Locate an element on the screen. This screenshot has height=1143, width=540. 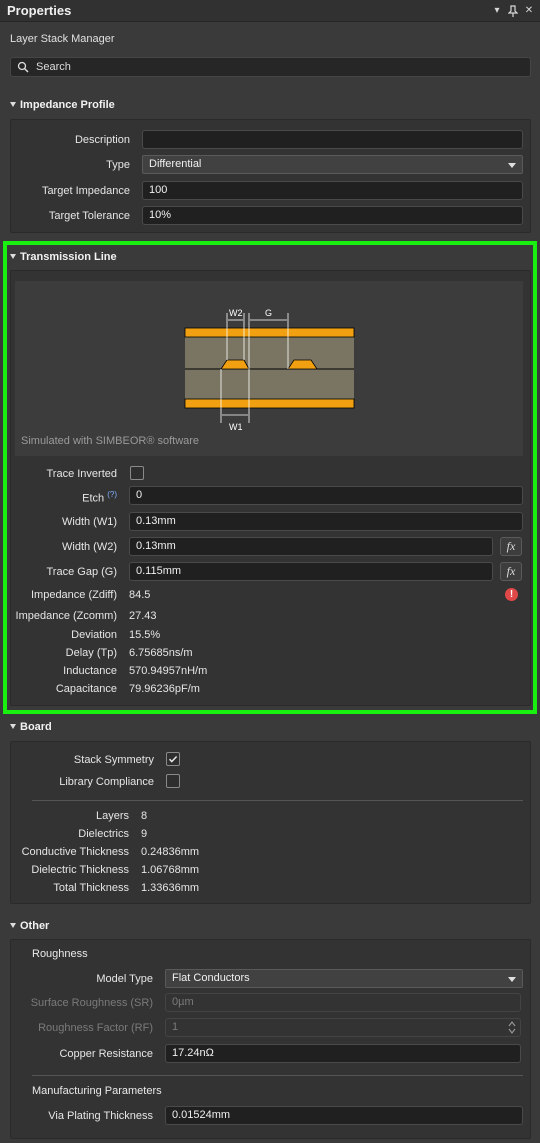
stackup-diagram-svg: W2 G W1 is located at coordinates (269, 370).